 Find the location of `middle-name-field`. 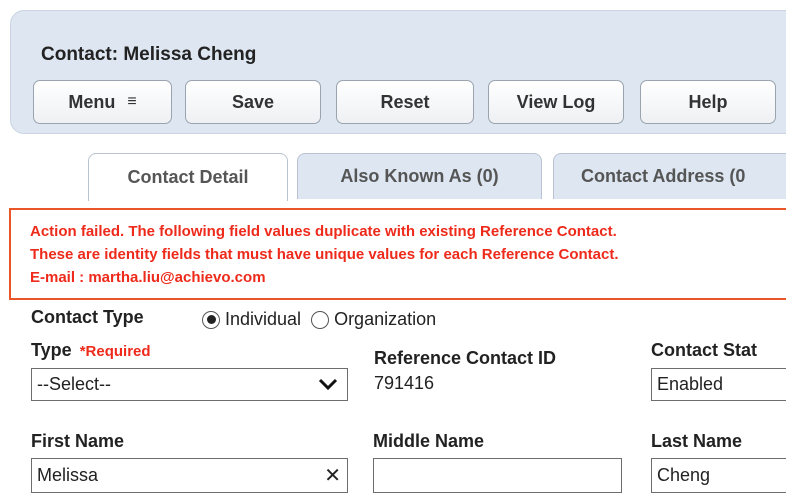

middle-name-field is located at coordinates (497, 475).